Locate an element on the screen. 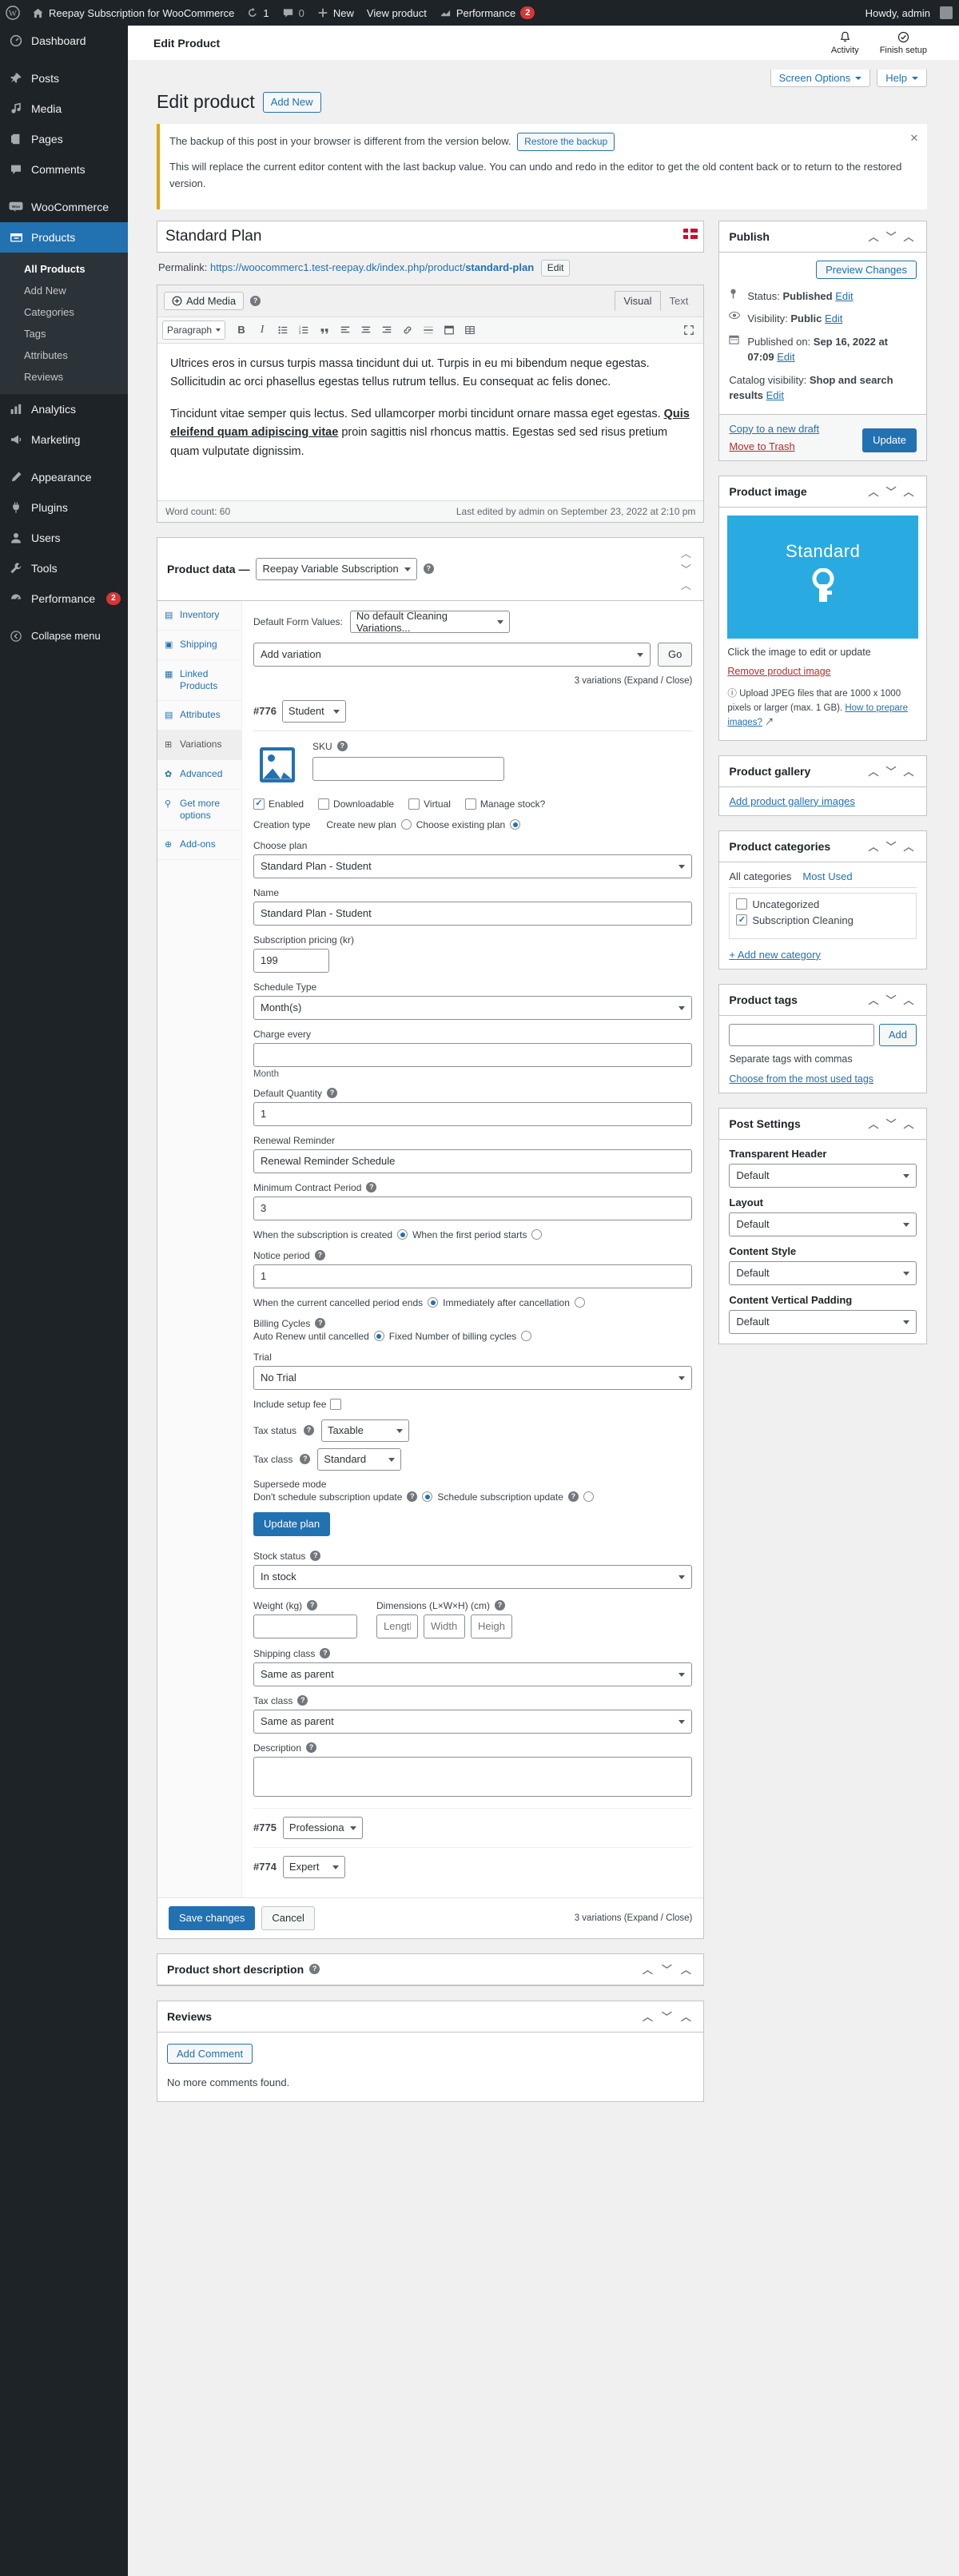 The width and height of the screenshot is (959, 2576). sidebar-item-users: Users is located at coordinates (64, 538).